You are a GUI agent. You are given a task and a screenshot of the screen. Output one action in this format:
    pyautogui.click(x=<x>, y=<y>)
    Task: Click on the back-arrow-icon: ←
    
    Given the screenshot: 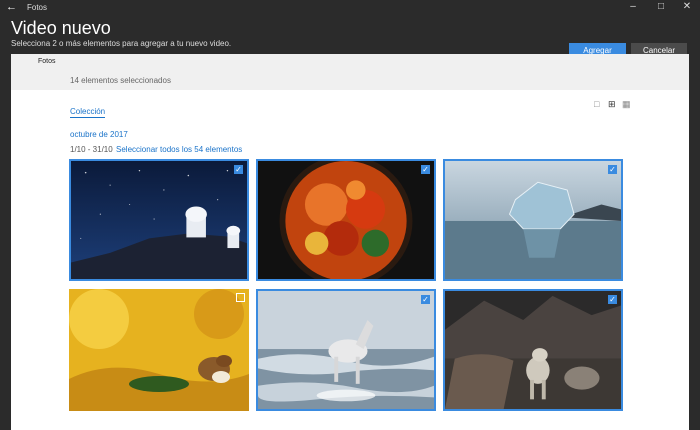 What is the action you would take?
    pyautogui.click(x=11, y=7)
    